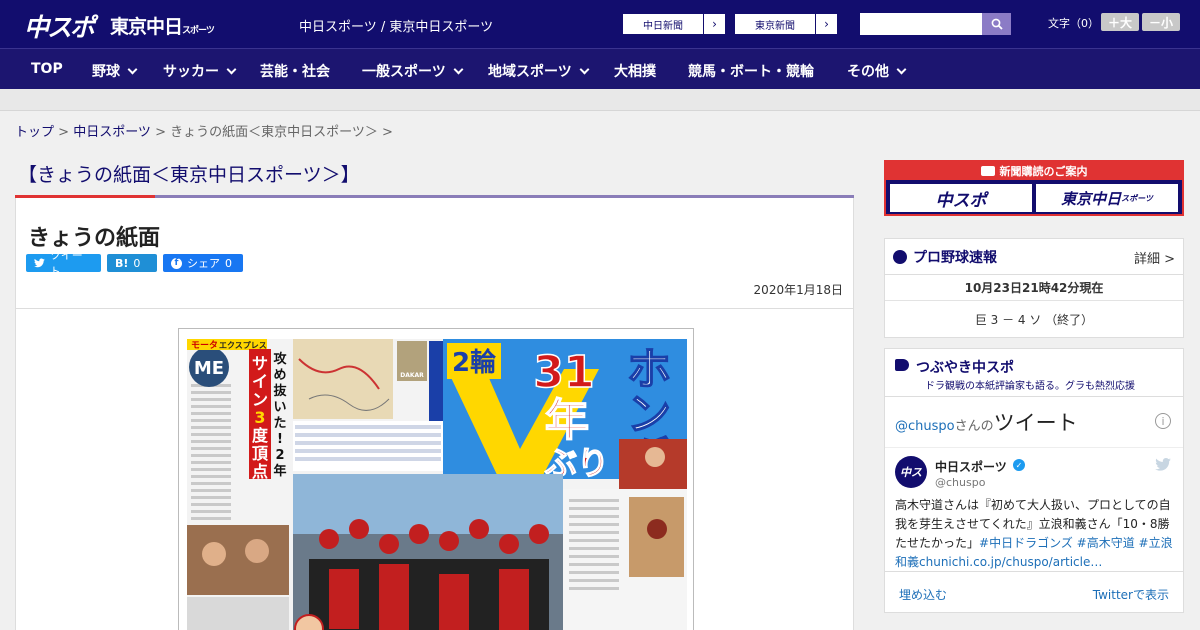 The width and height of the screenshot is (1200, 630). I want to click on tweet-share-button: ツイート, so click(63, 263).